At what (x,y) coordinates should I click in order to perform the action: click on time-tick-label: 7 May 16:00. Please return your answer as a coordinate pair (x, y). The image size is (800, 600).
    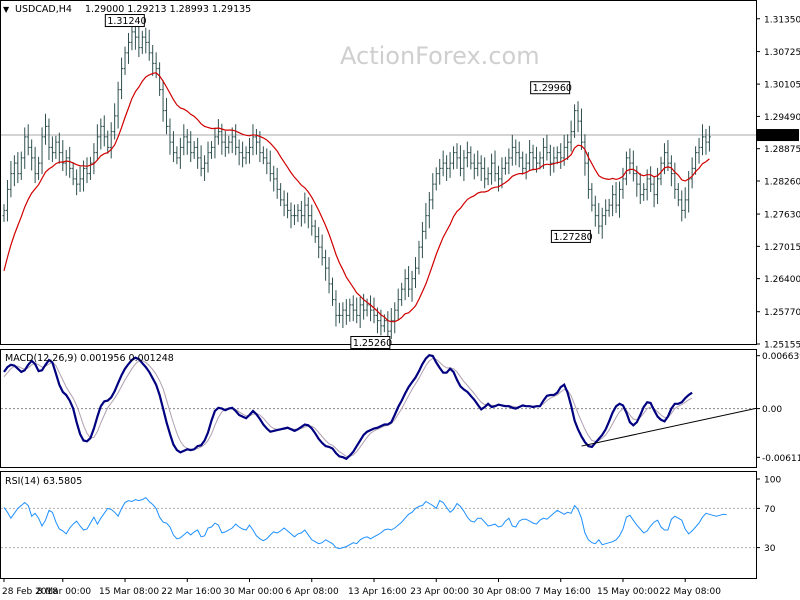
    Looking at the image, I should click on (563, 592).